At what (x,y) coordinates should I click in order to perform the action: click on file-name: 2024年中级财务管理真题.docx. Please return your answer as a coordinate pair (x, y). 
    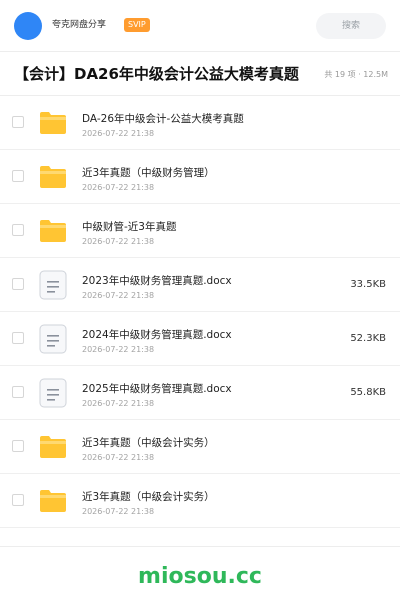
    Looking at the image, I should click on (157, 335).